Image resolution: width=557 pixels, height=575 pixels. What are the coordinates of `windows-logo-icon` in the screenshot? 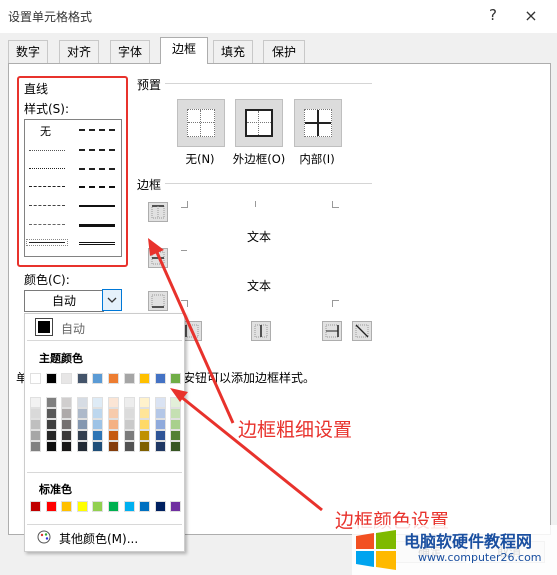 It's located at (376, 550).